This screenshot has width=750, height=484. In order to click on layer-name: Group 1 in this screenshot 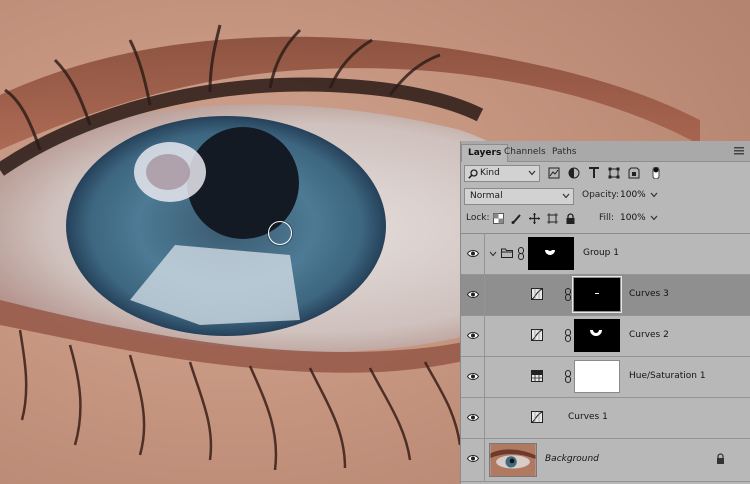, I will do `click(601, 253)`.